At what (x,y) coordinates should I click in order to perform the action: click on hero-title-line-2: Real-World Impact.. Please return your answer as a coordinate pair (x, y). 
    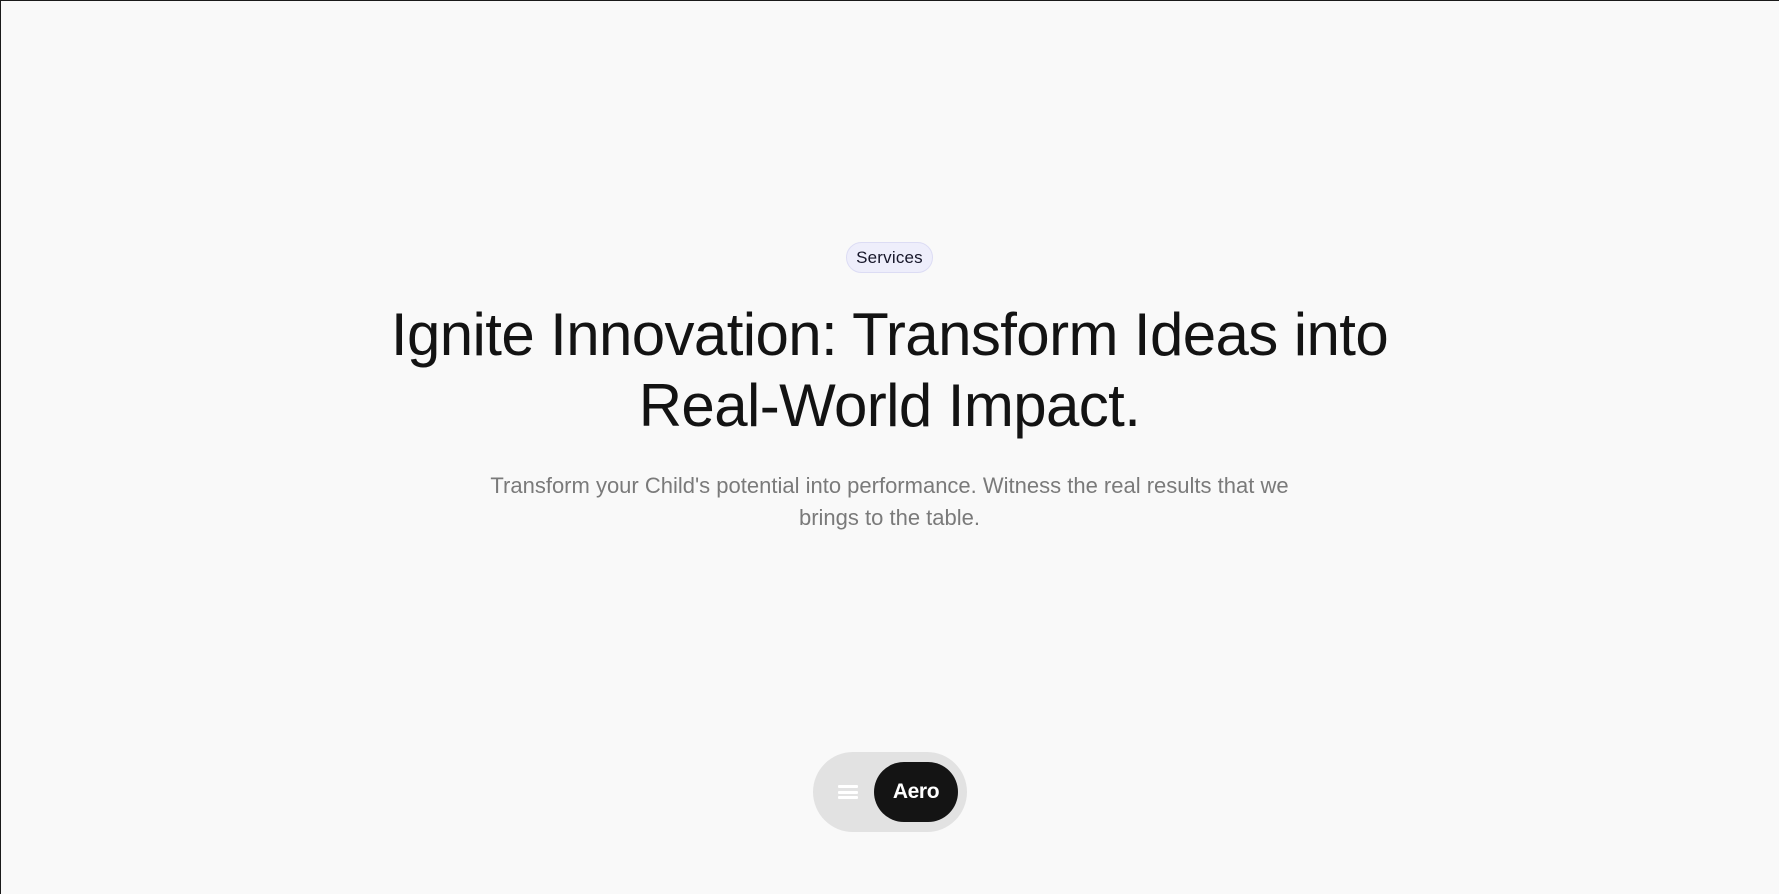
    Looking at the image, I should click on (889, 405).